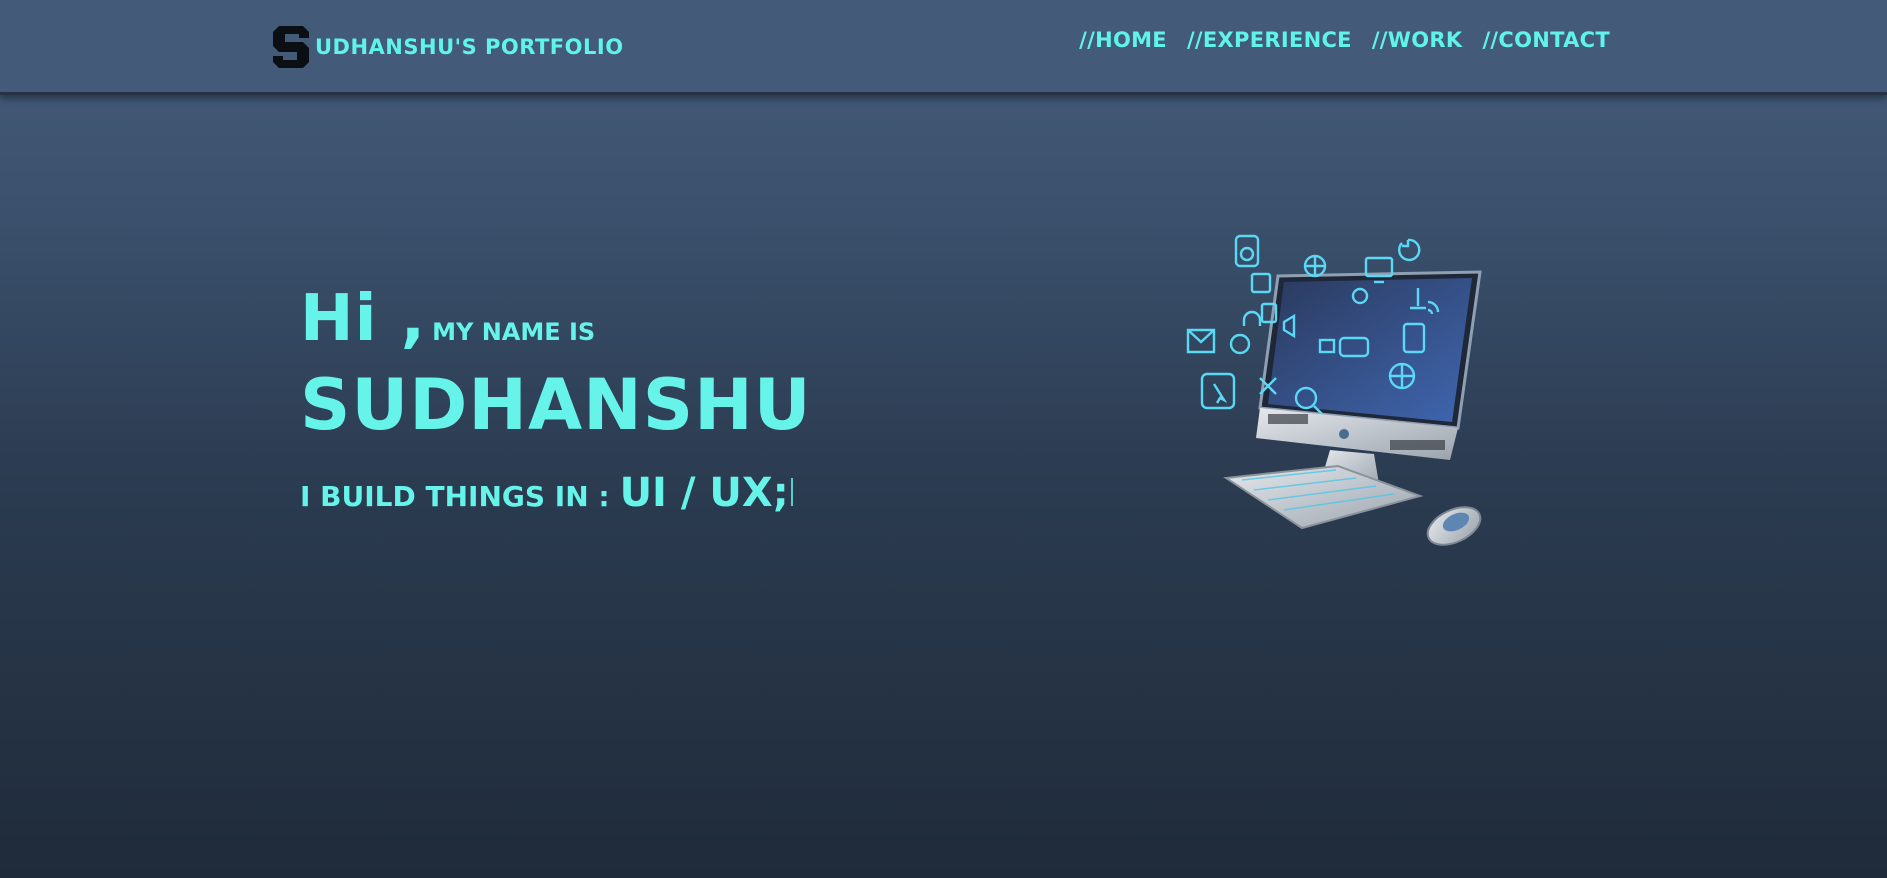 The width and height of the screenshot is (1887, 878). I want to click on tagline: I build things in : UI / UX;, so click(556, 493).